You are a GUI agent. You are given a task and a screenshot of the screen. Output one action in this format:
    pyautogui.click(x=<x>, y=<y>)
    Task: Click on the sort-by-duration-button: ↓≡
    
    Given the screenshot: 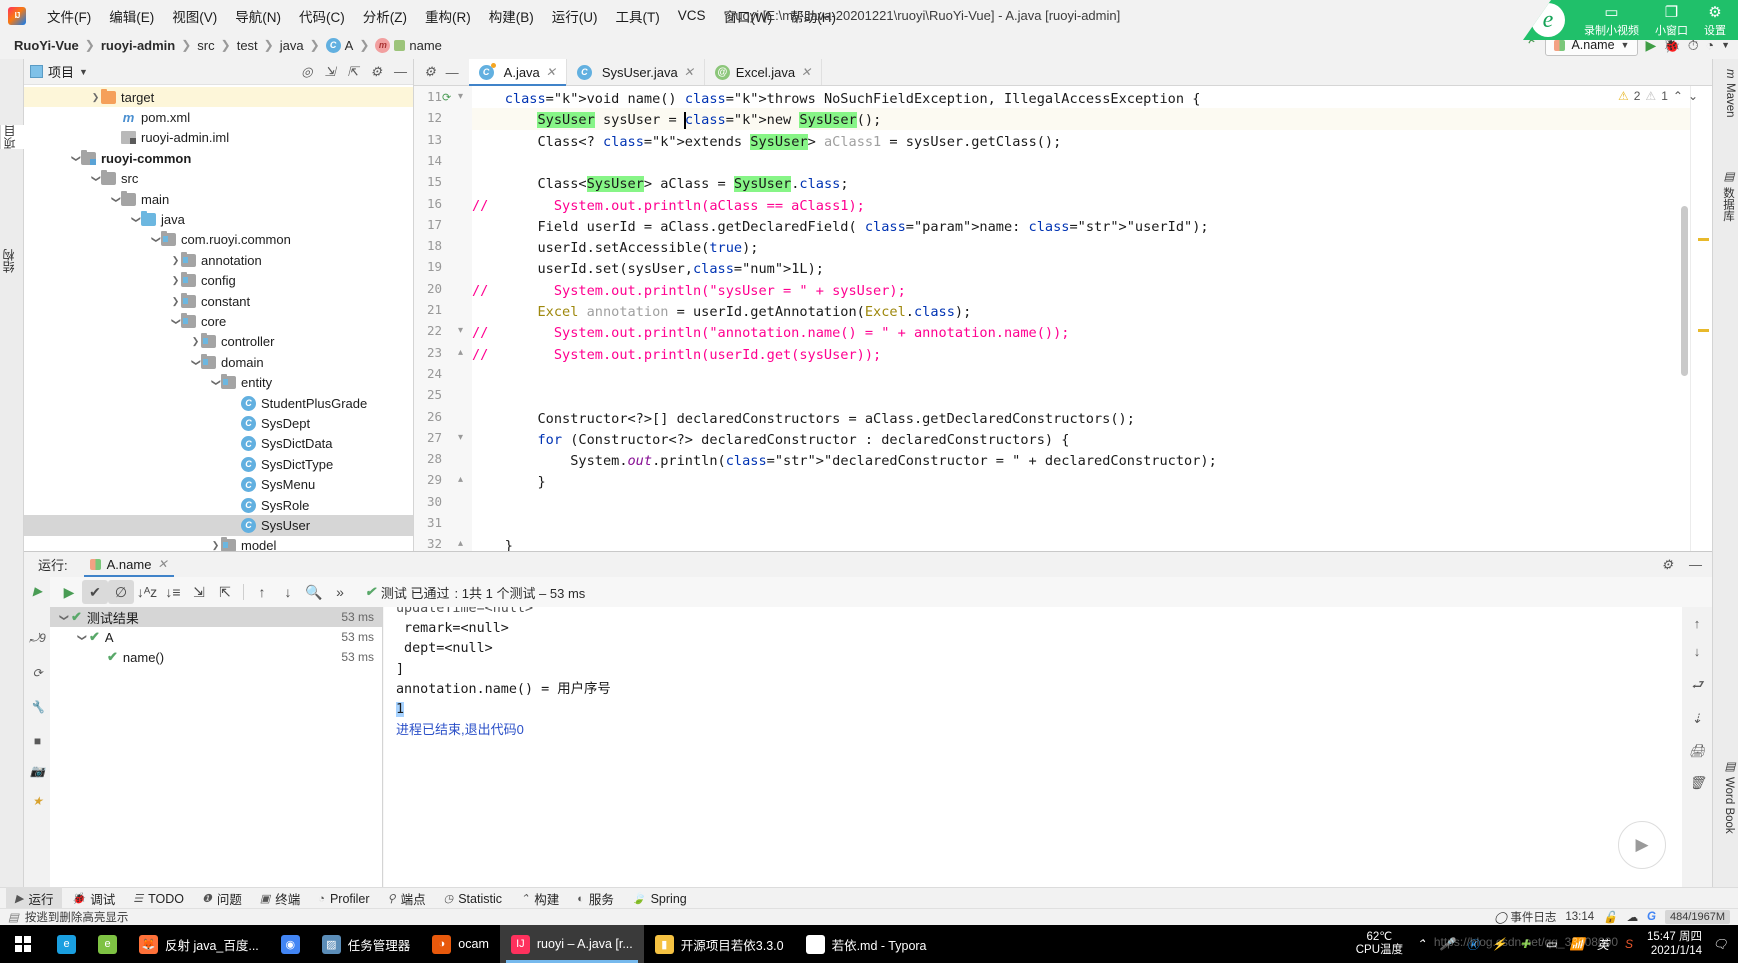 What is the action you would take?
    pyautogui.click(x=173, y=592)
    